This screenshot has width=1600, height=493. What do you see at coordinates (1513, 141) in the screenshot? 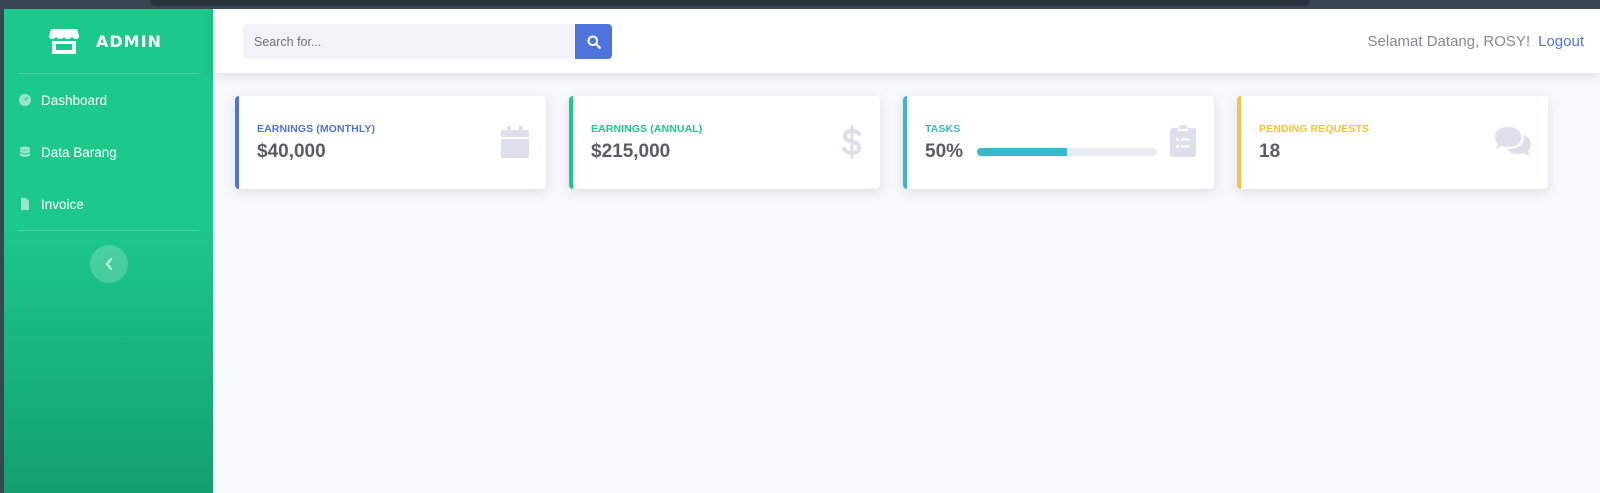
I see `comments-icon` at bounding box center [1513, 141].